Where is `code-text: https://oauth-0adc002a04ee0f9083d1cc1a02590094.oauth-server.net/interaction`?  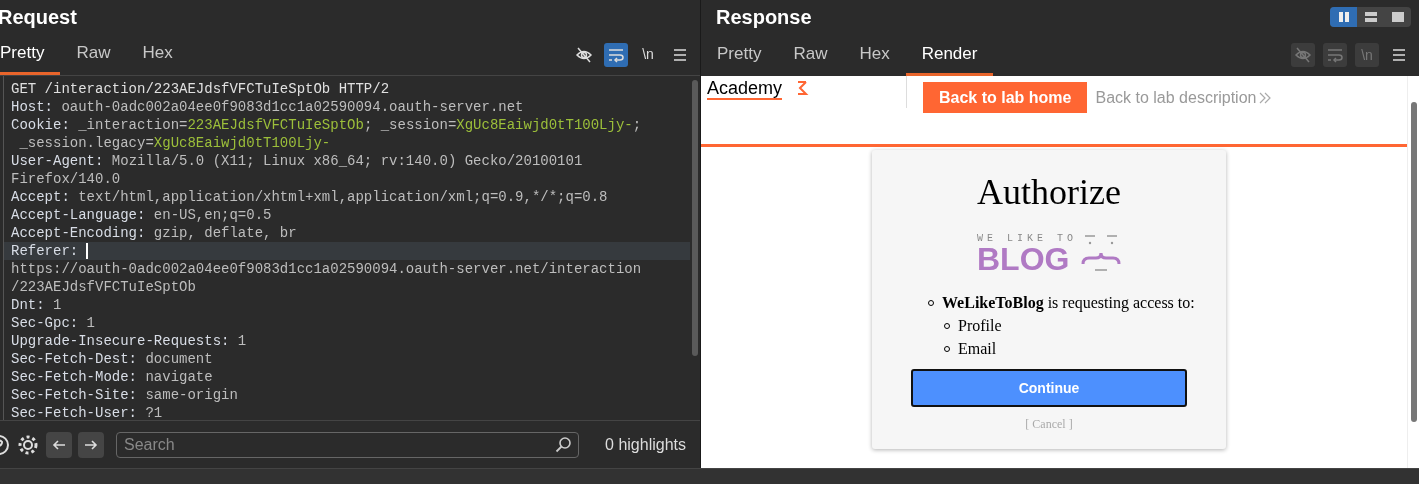 code-text: https://oauth-0adc002a04ee0f9083d1cc1a02590094.oauth-server.net/interaction is located at coordinates (326, 269).